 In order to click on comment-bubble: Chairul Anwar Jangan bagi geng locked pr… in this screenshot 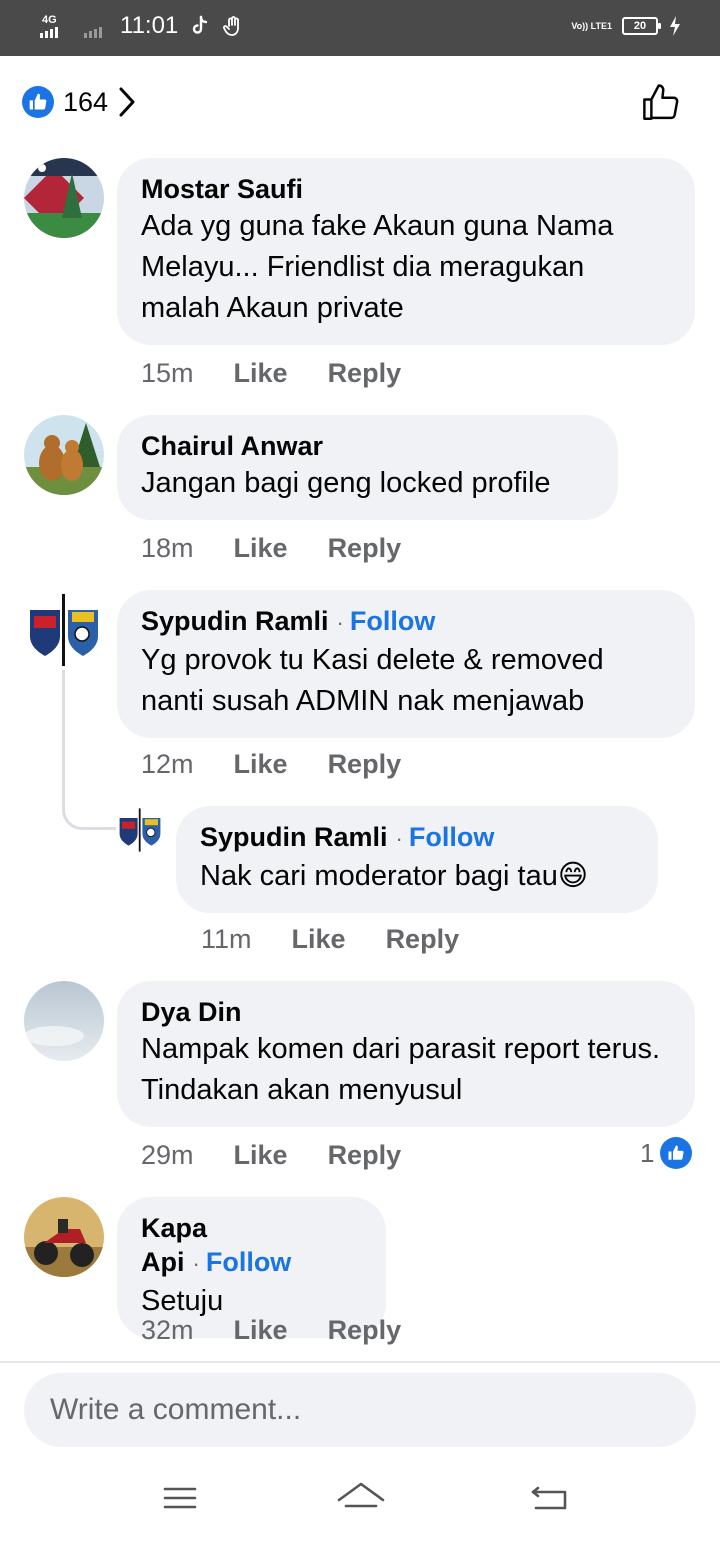, I will do `click(367, 467)`.